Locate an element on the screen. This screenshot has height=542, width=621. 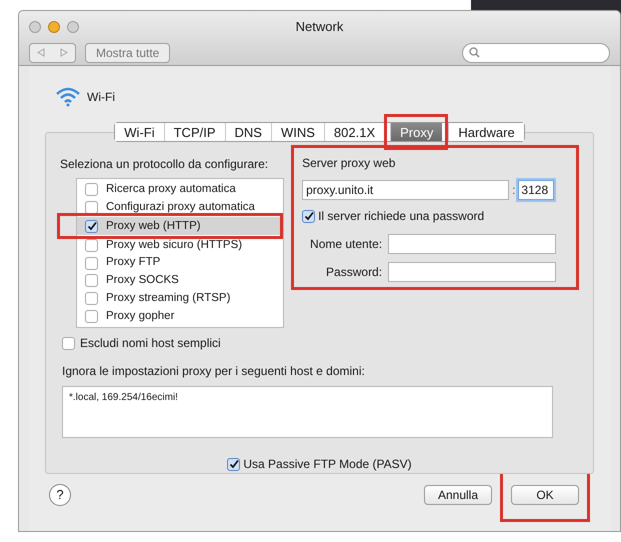
protocol-row: Proxy streaming (RTSP) is located at coordinates (180, 299).